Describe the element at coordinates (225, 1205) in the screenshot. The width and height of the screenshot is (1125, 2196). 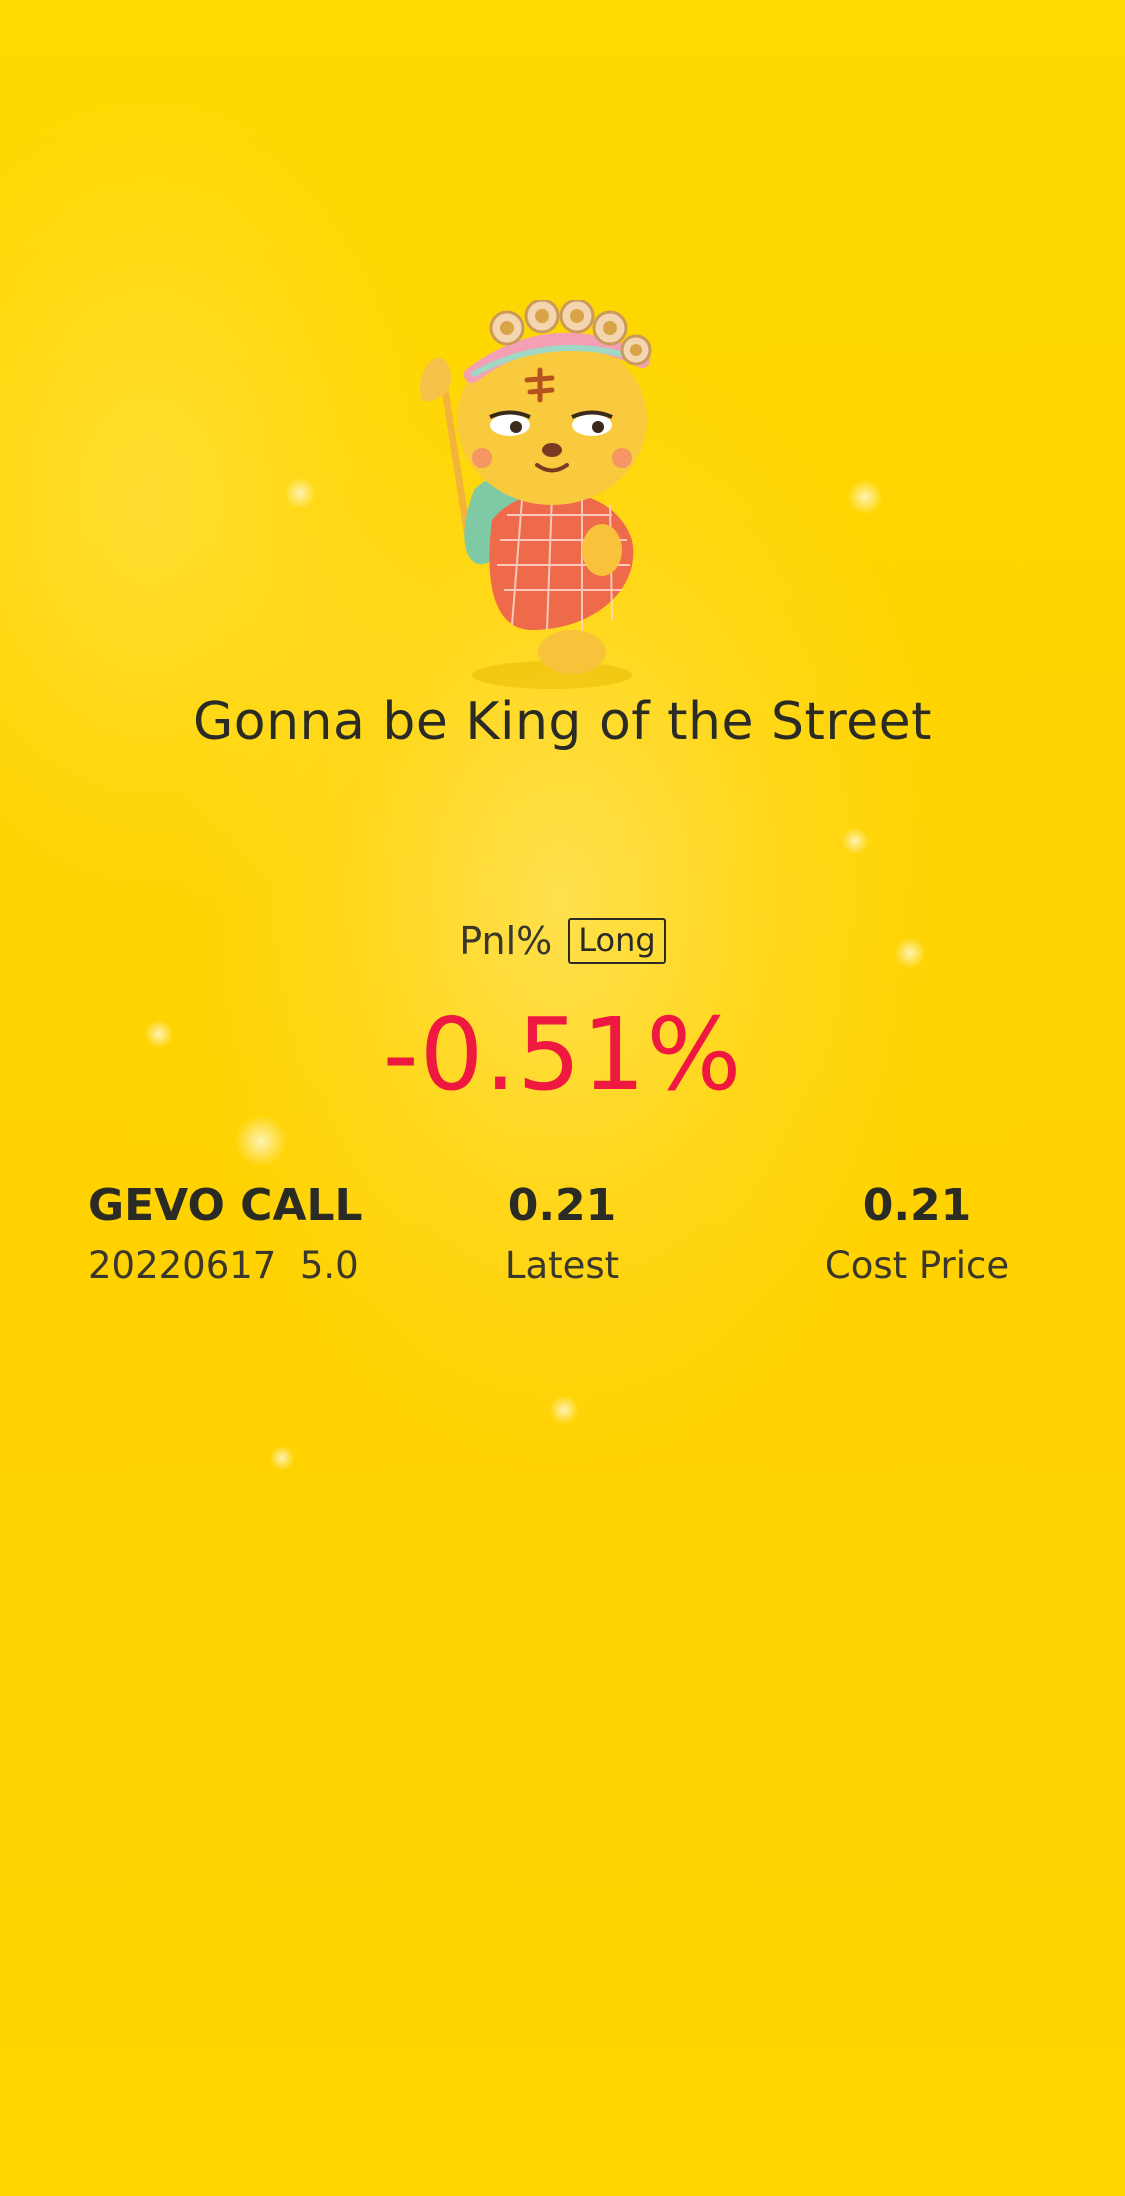
I see `position-name: GEVO CALL` at that location.